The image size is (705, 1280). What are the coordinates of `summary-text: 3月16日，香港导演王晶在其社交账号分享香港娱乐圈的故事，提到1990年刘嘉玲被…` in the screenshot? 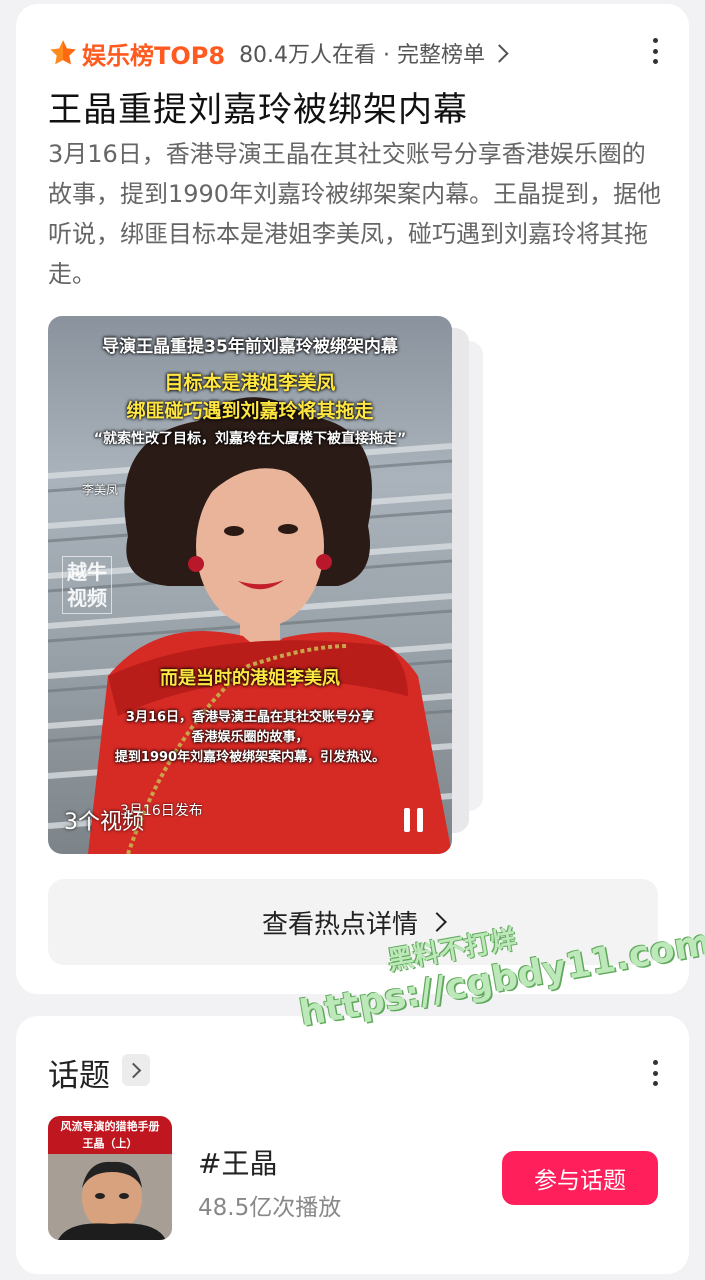 It's located at (355, 214).